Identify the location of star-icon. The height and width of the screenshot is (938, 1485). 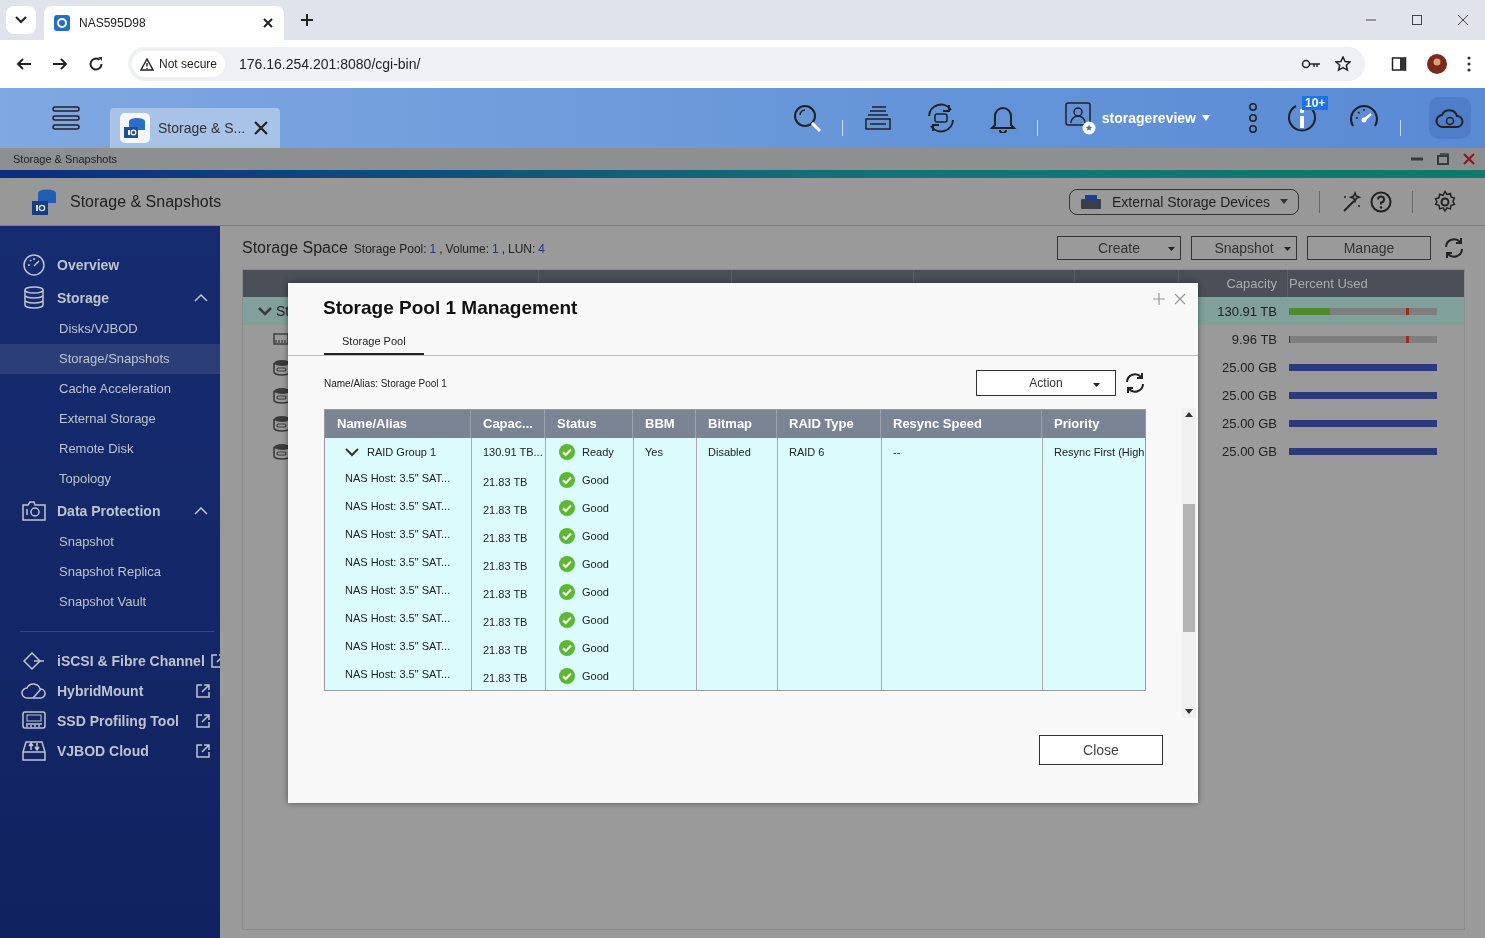
(1343, 64).